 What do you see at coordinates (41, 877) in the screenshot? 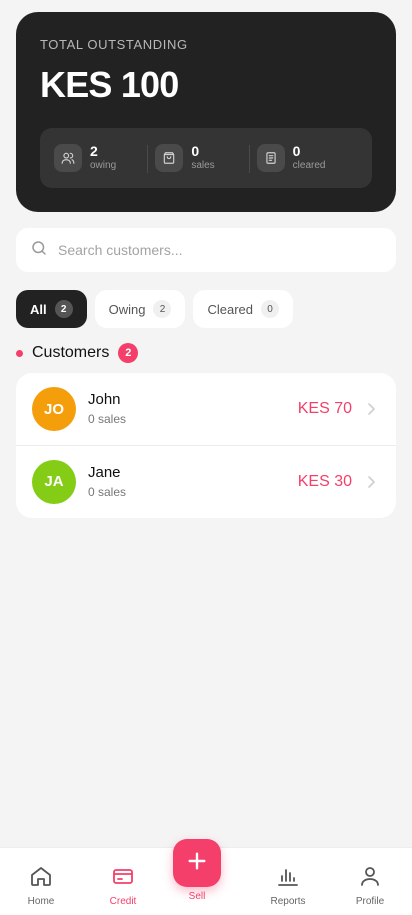
I see `home-icon` at bounding box center [41, 877].